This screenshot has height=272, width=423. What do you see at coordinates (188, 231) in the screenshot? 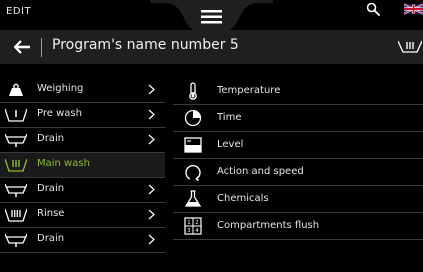
I see `svg-text: 3` at bounding box center [188, 231].